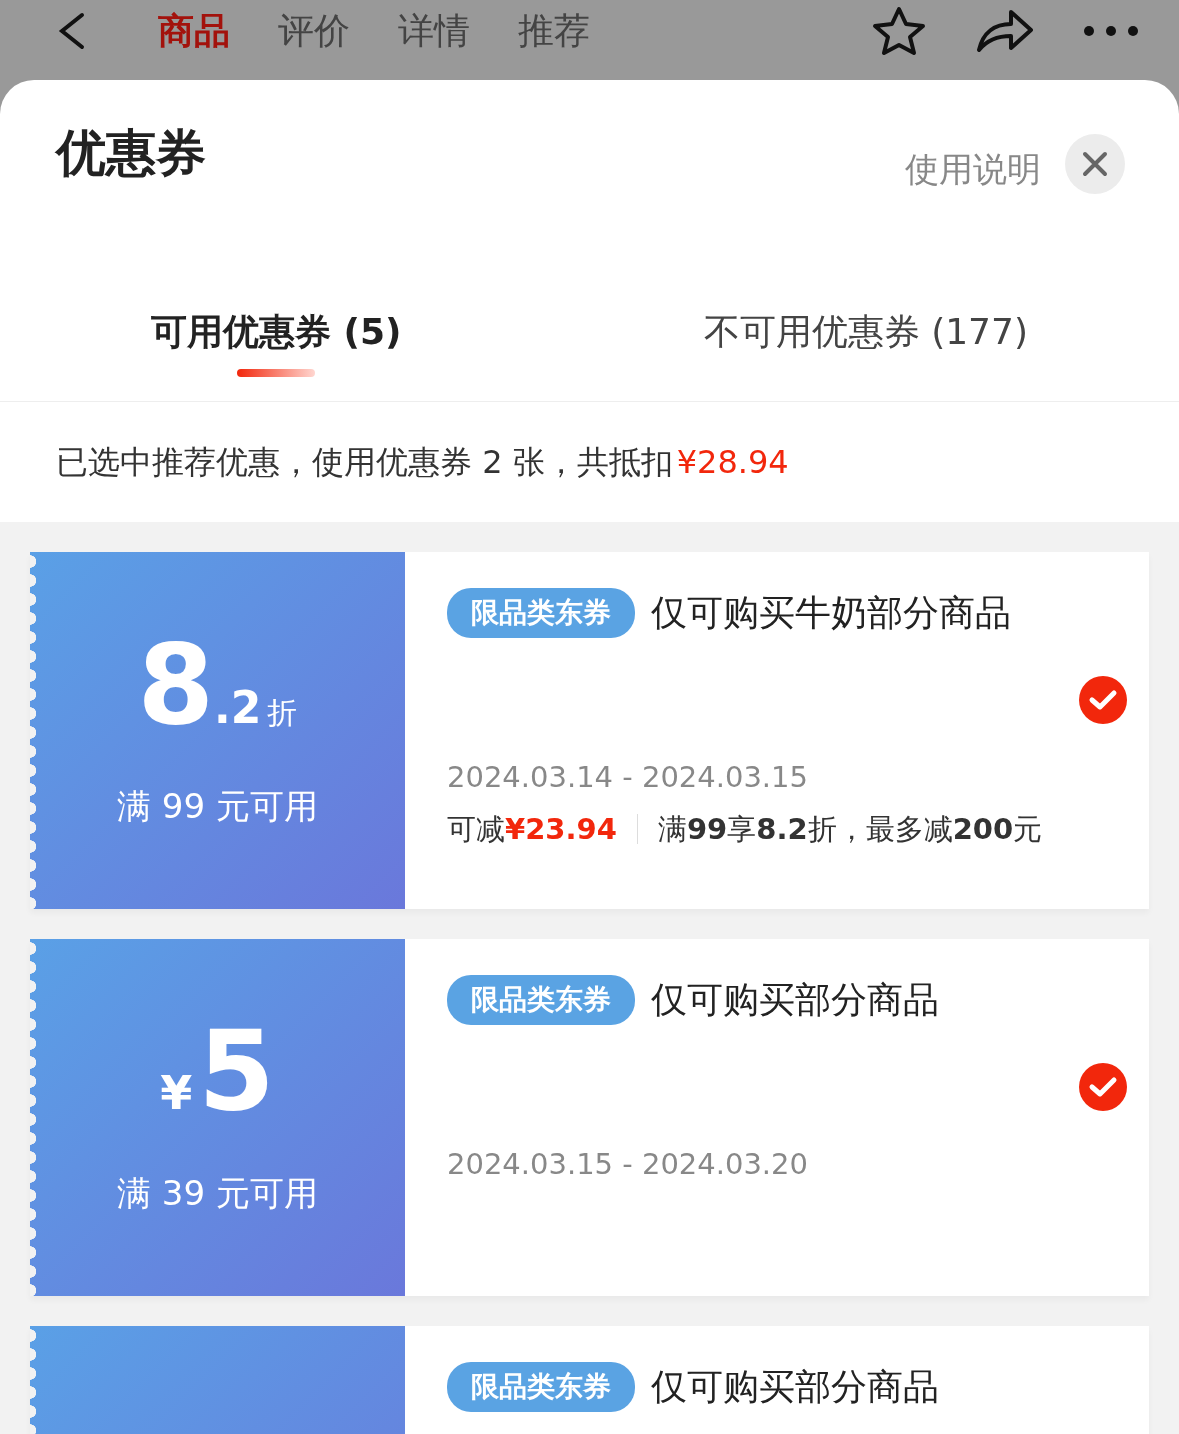  I want to click on validity-dates: 2024.03.14 - 2024.03.15, so click(628, 777).